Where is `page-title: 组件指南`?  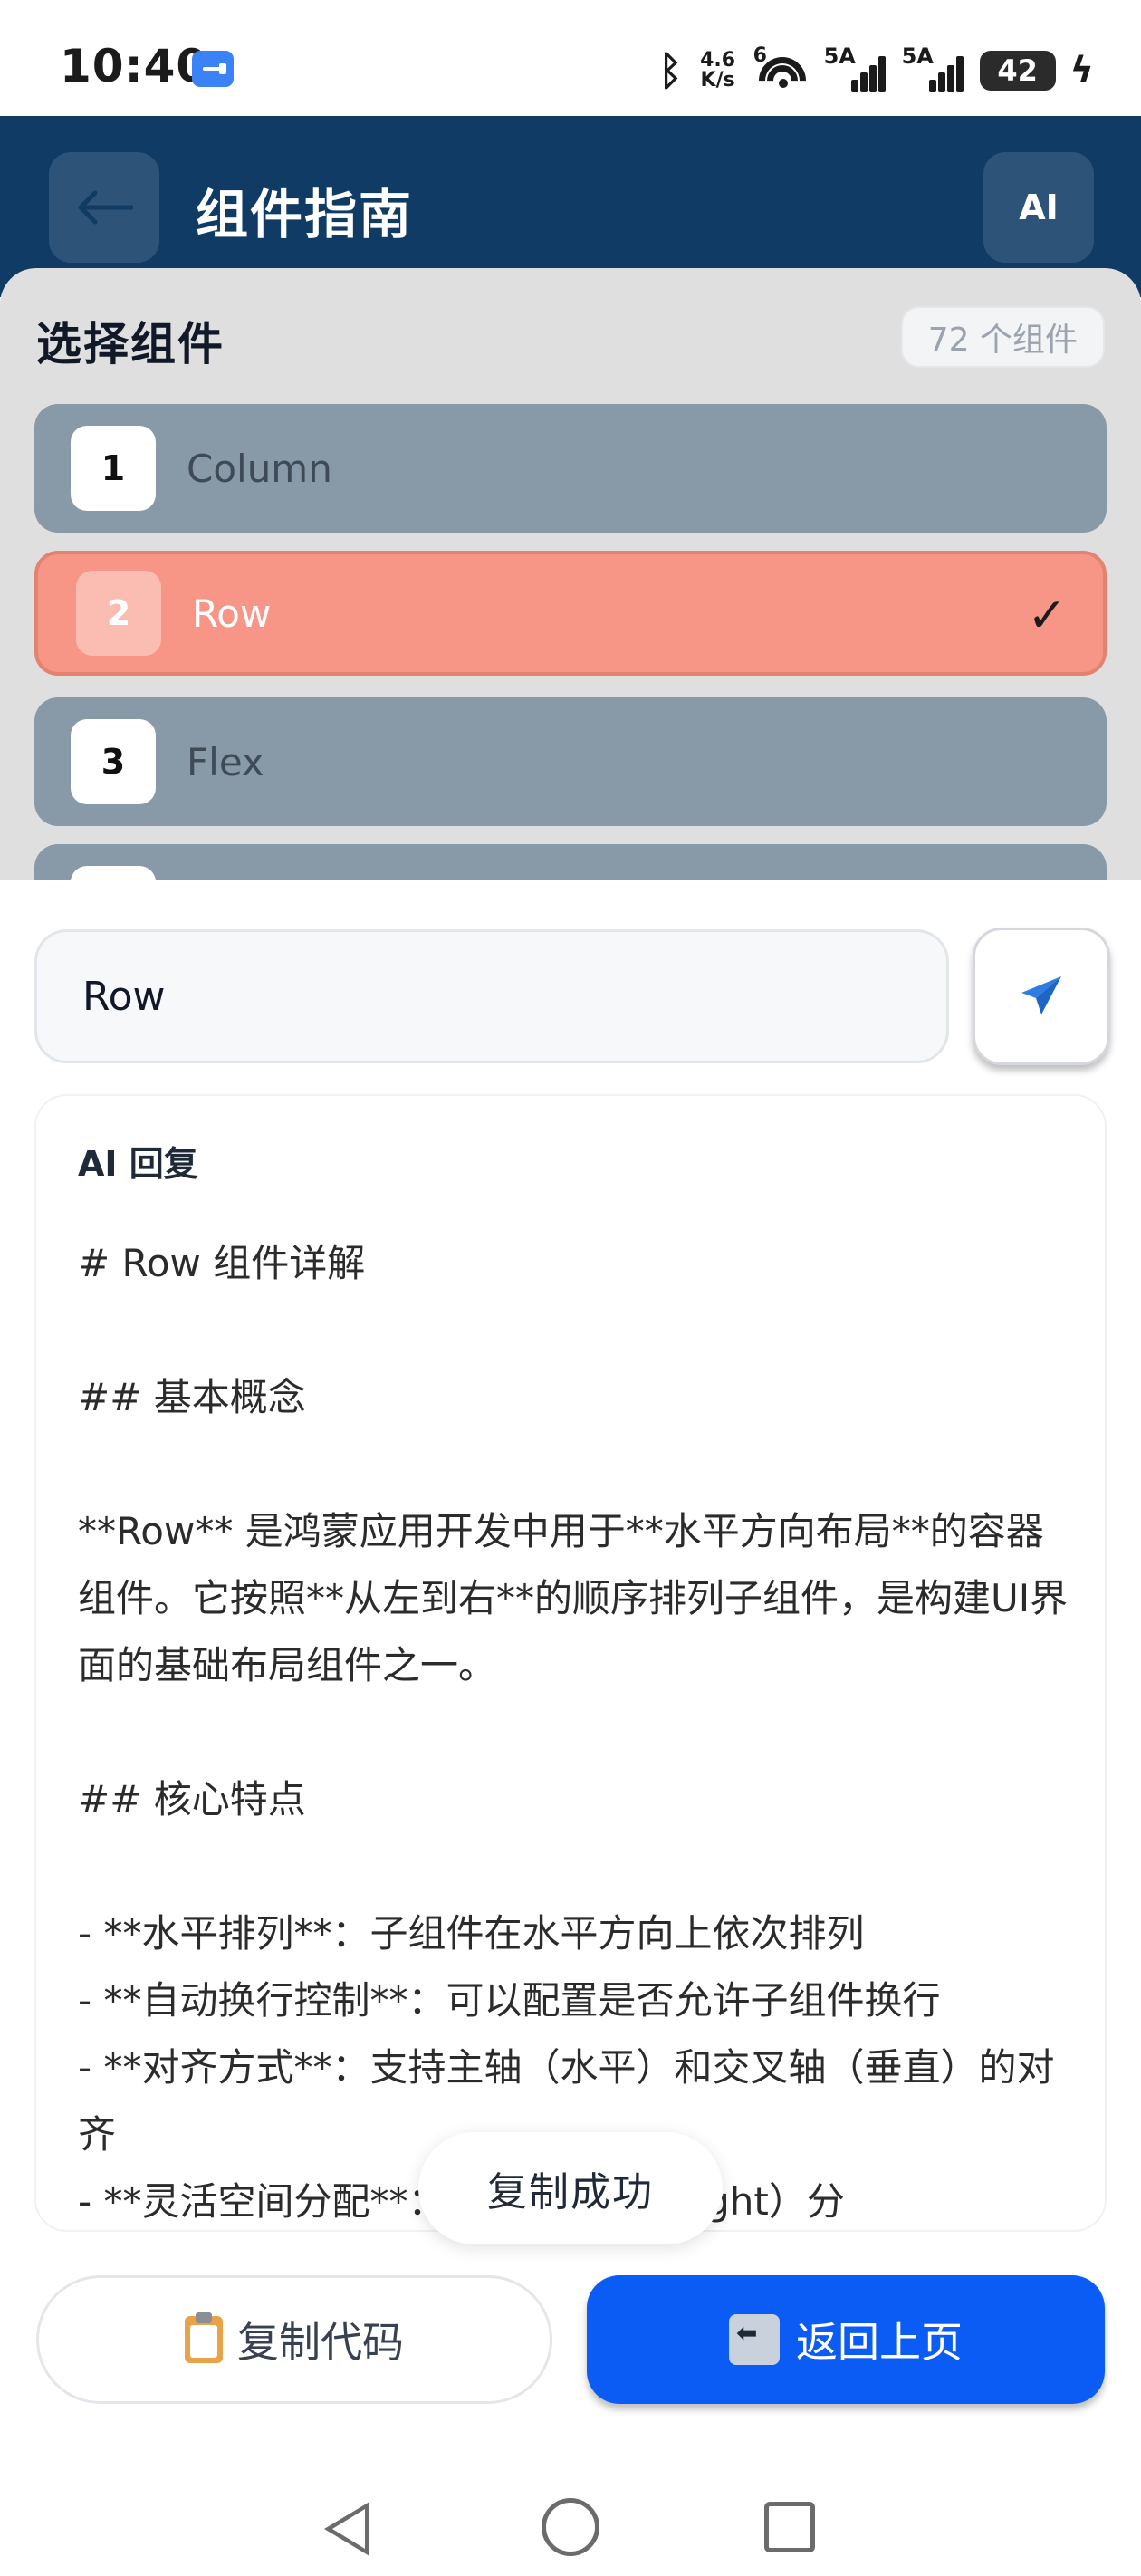 page-title: 组件指南 is located at coordinates (305, 214).